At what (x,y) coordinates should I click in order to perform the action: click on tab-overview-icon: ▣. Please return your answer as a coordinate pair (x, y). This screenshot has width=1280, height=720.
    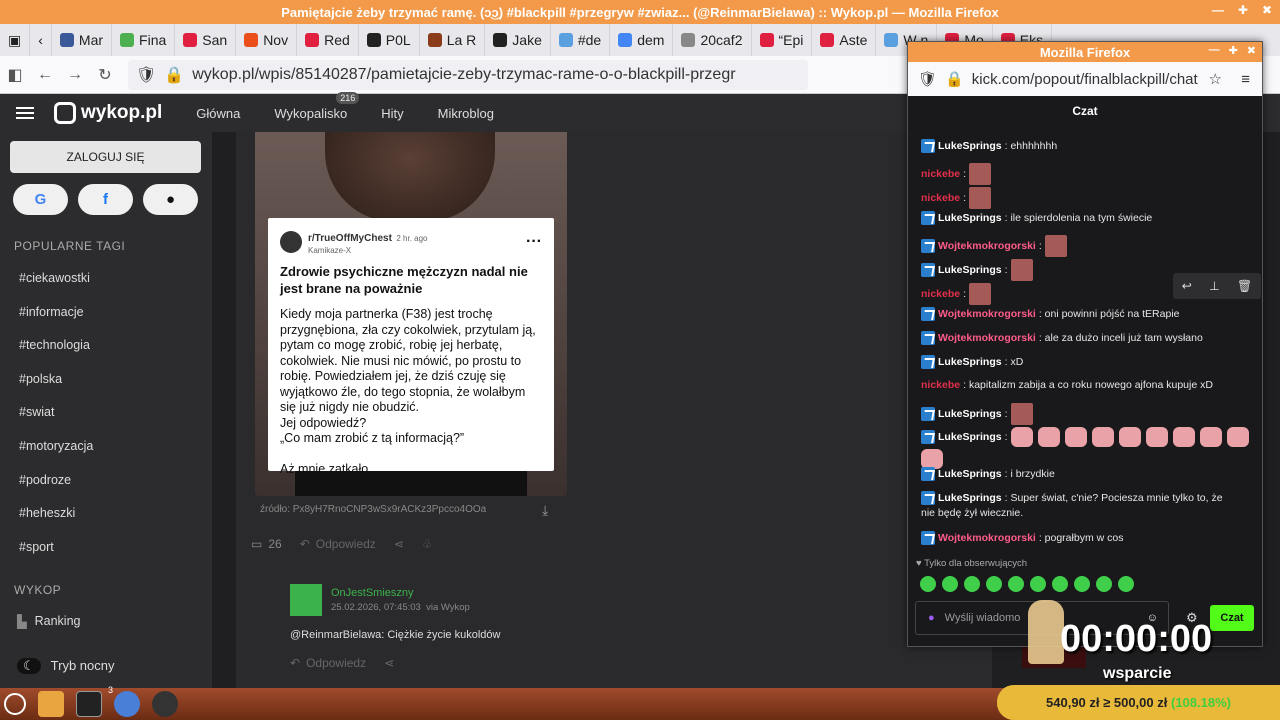
    Looking at the image, I should click on (15, 40).